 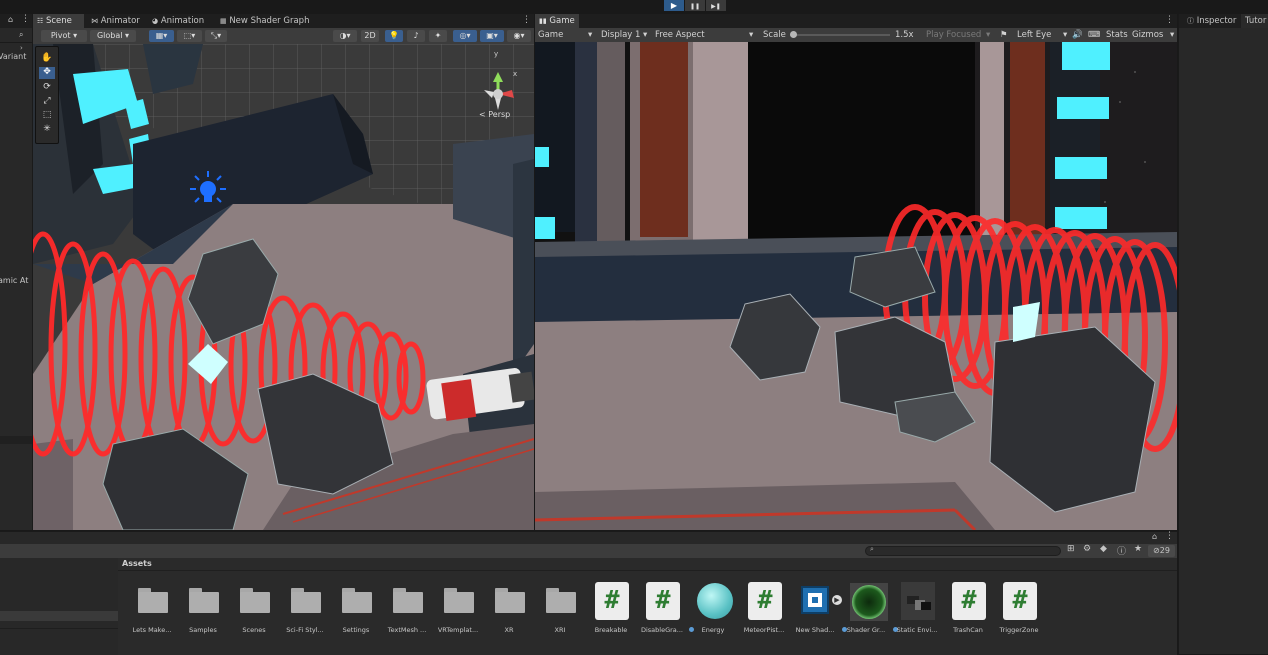 What do you see at coordinates (416, 36) in the screenshot?
I see `audio-toggle: ♪` at bounding box center [416, 36].